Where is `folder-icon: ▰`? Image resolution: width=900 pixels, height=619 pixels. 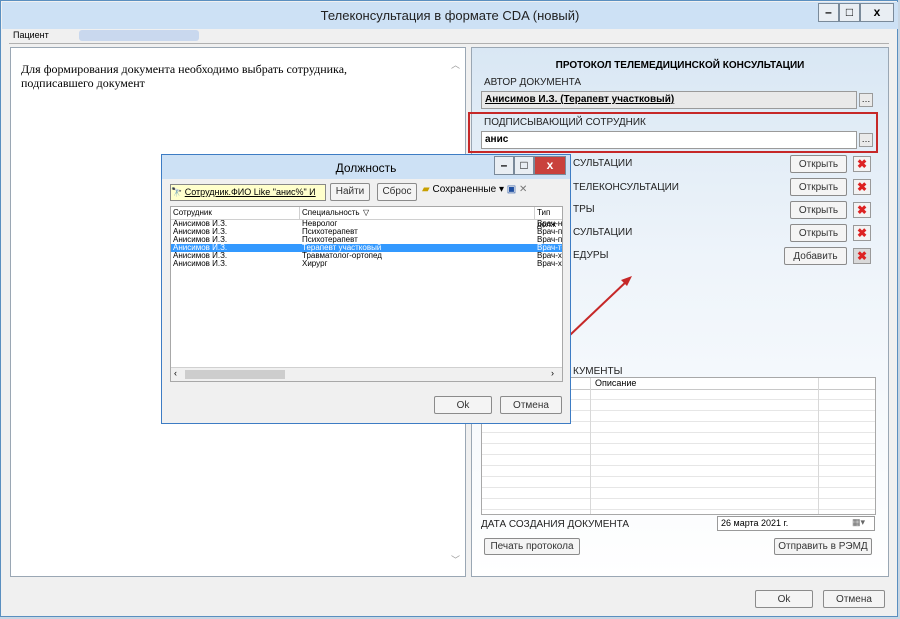
folder-icon: ▰ is located at coordinates (426, 189).